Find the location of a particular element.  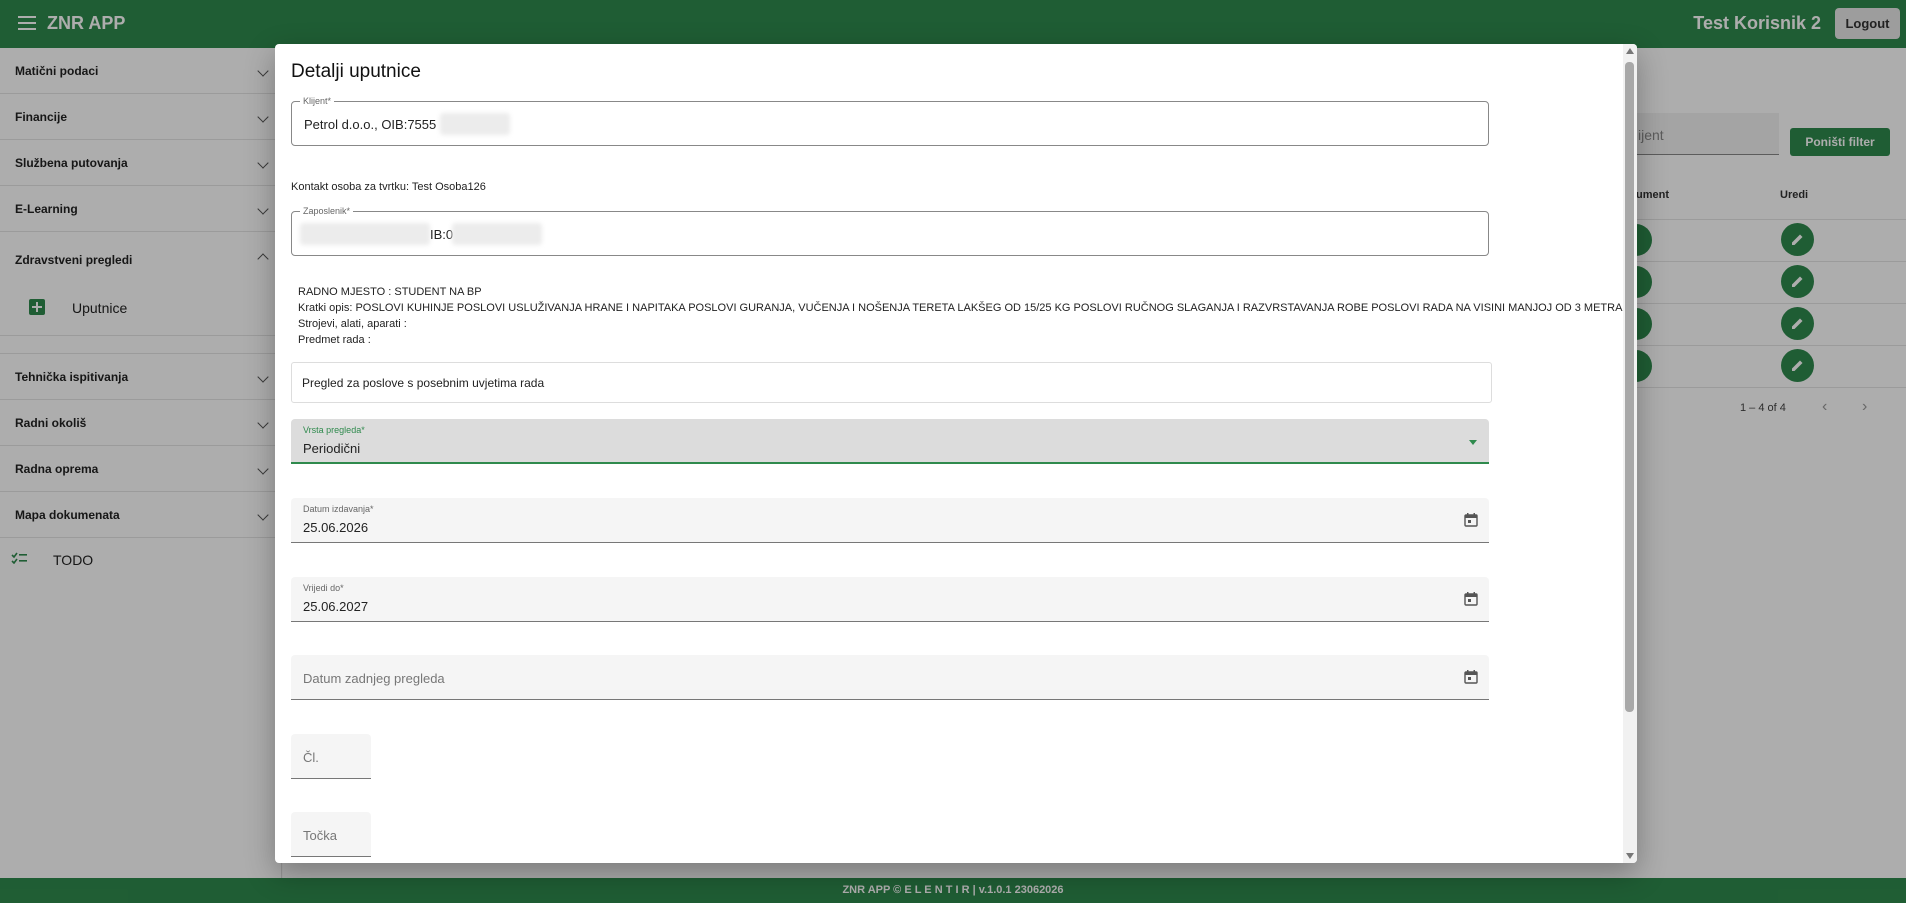

dialog-scrollbar is located at coordinates (1630, 453).